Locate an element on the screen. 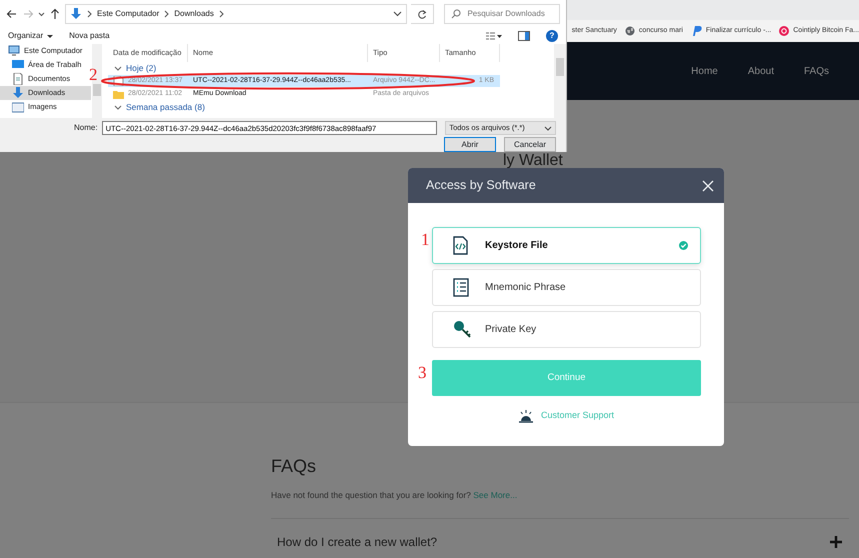  option-card: Mnemonic Phrase is located at coordinates (566, 287).